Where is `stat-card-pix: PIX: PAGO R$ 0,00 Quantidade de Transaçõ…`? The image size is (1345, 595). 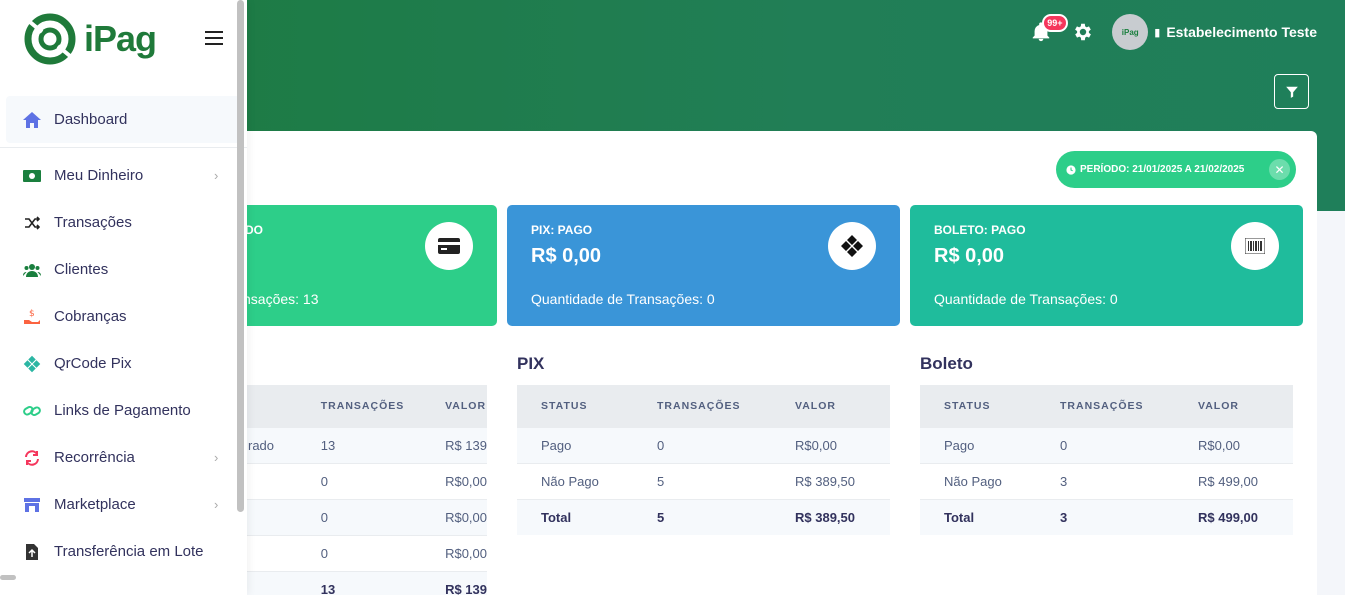
stat-card-pix: PIX: PAGO R$ 0,00 Quantidade de Transaçõ… is located at coordinates (703, 265).